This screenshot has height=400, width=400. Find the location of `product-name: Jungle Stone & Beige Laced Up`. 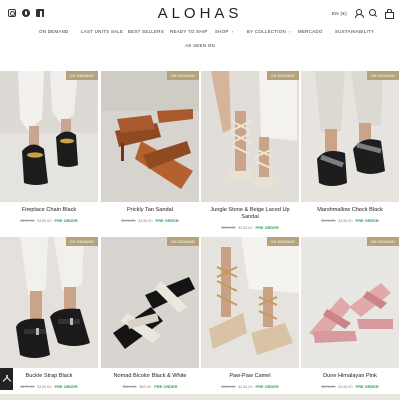

product-name: Jungle Stone & Beige Laced Up is located at coordinates (250, 210).